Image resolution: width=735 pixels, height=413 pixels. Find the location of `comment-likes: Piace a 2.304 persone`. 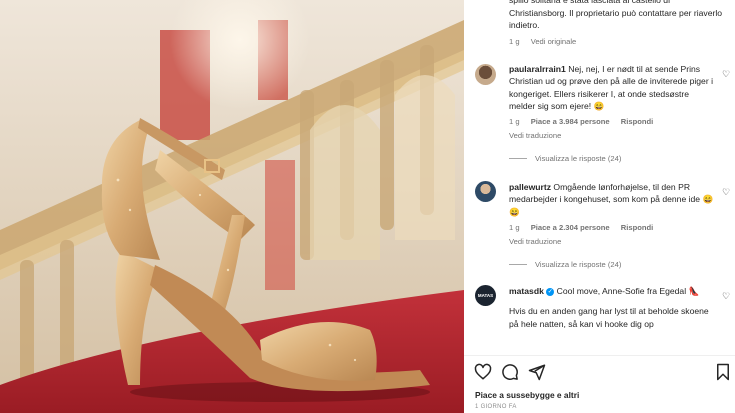

comment-likes: Piace a 2.304 persone is located at coordinates (570, 227).